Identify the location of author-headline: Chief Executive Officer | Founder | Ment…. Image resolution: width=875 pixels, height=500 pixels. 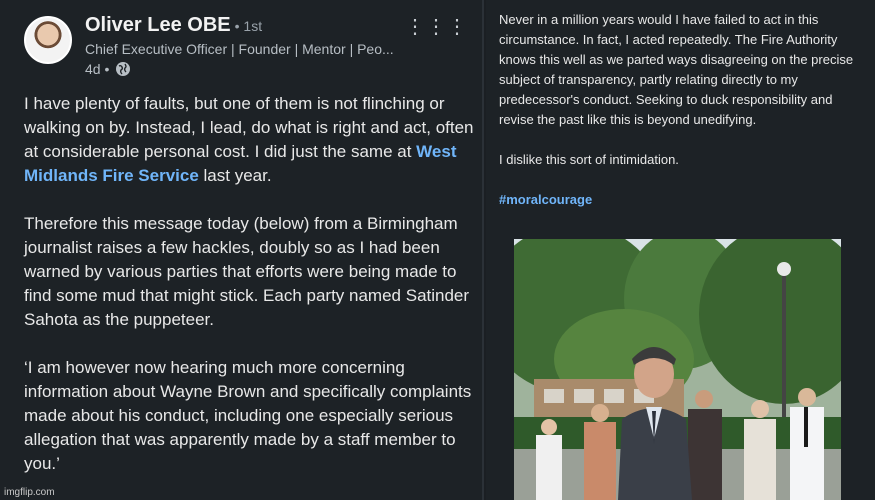
(239, 49).